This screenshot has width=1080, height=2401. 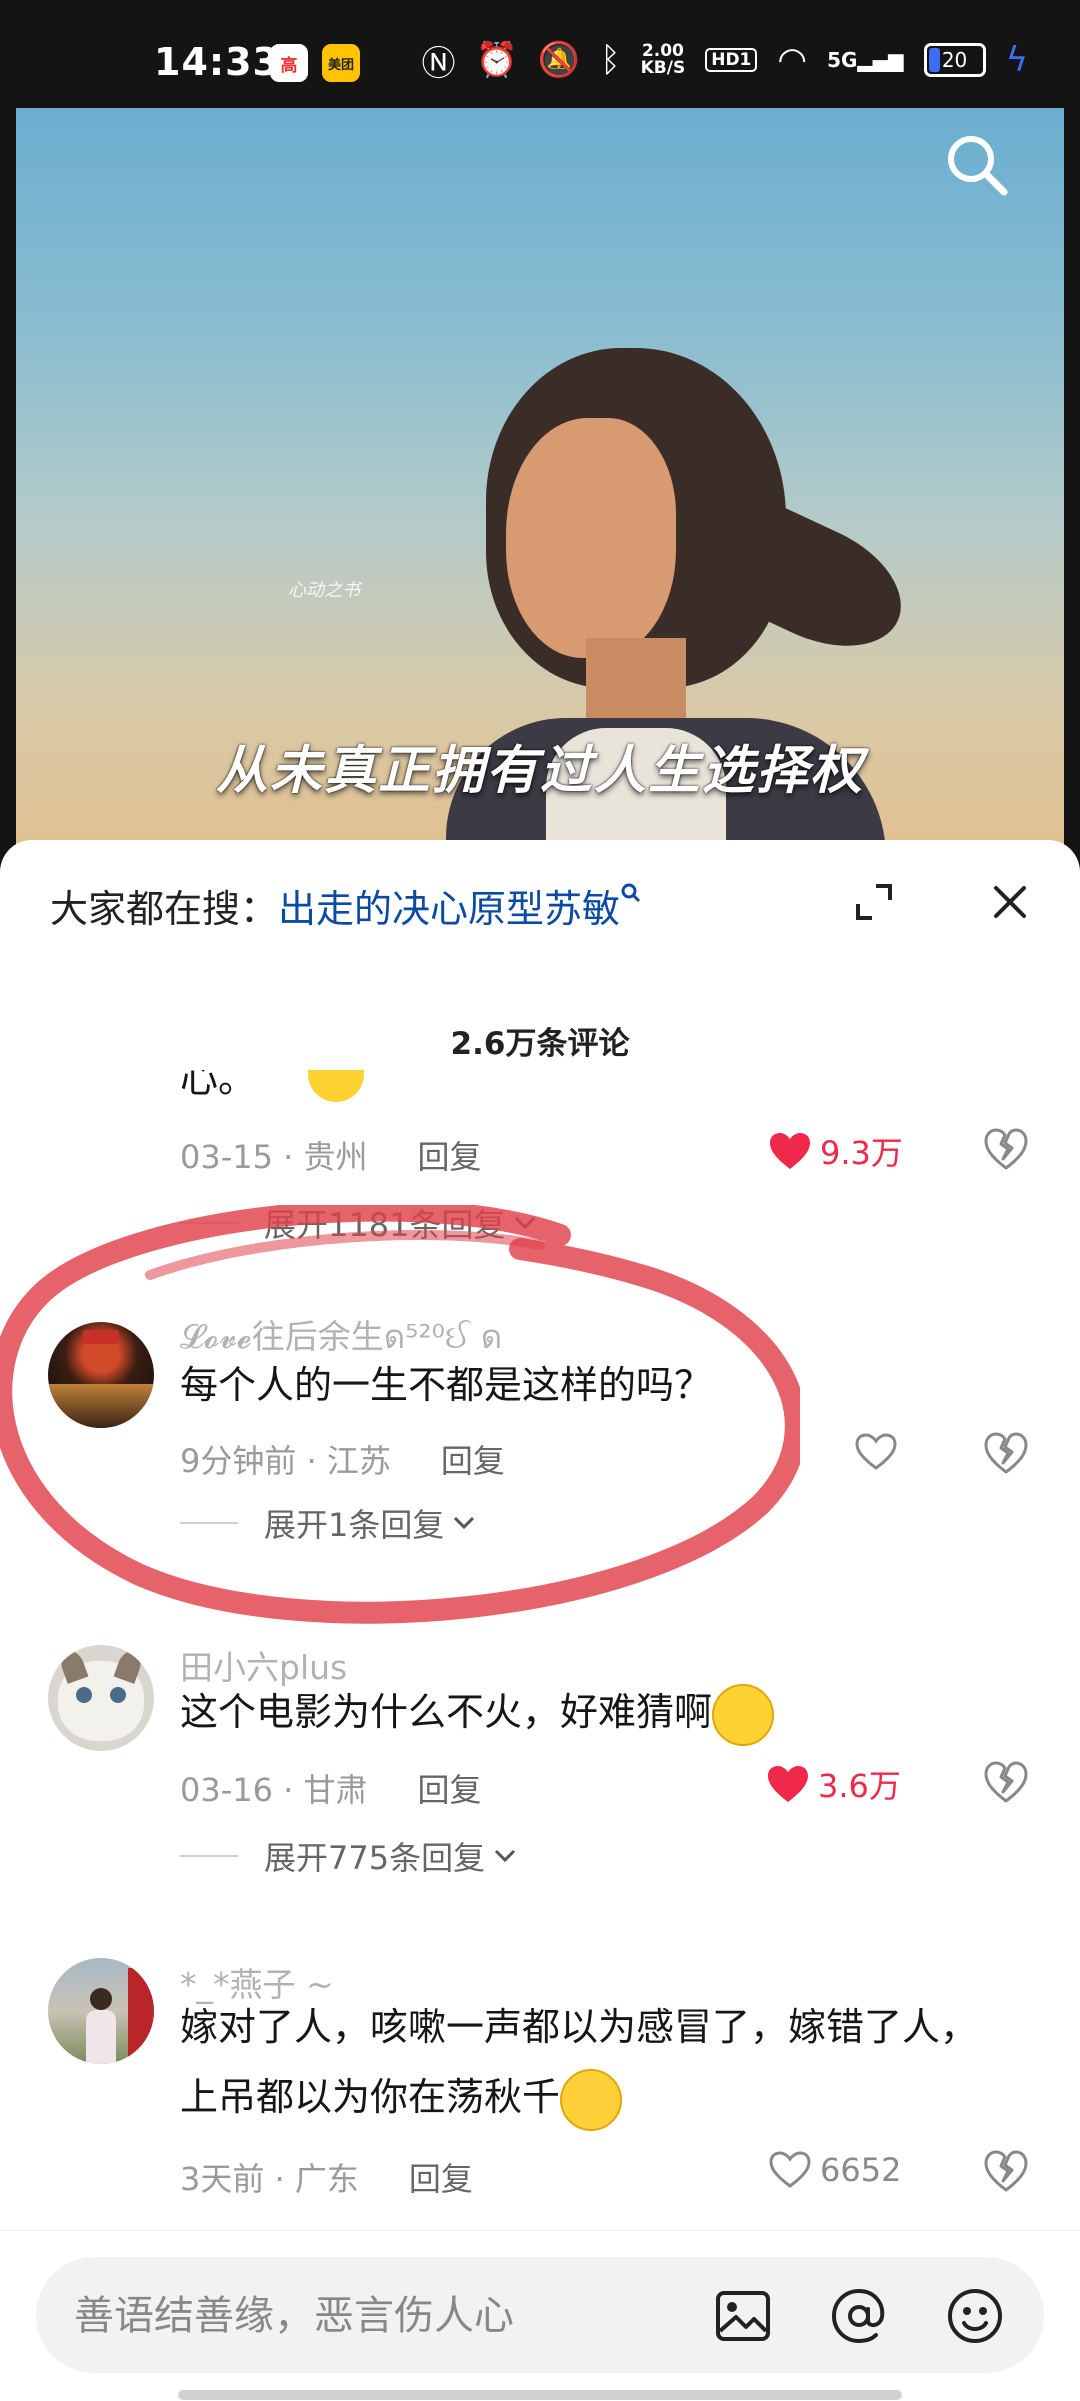 What do you see at coordinates (324, 590) in the screenshot?
I see `video-watermark: 心动之书` at bounding box center [324, 590].